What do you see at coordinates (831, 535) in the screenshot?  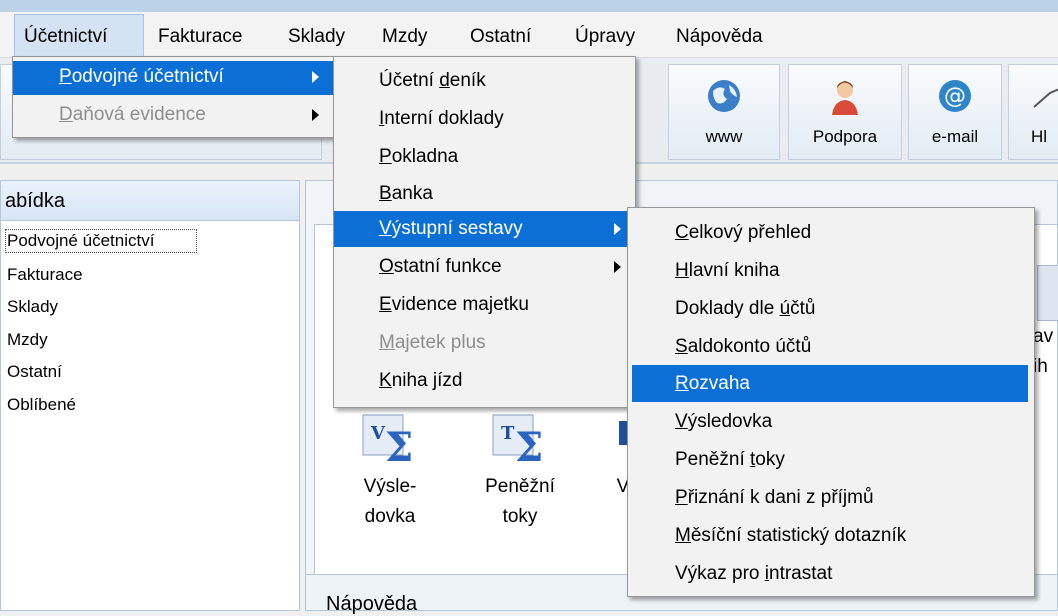 I see `menu-item-mesicni-statisticky-dotaznik: Měsíční statistický dotazník` at bounding box center [831, 535].